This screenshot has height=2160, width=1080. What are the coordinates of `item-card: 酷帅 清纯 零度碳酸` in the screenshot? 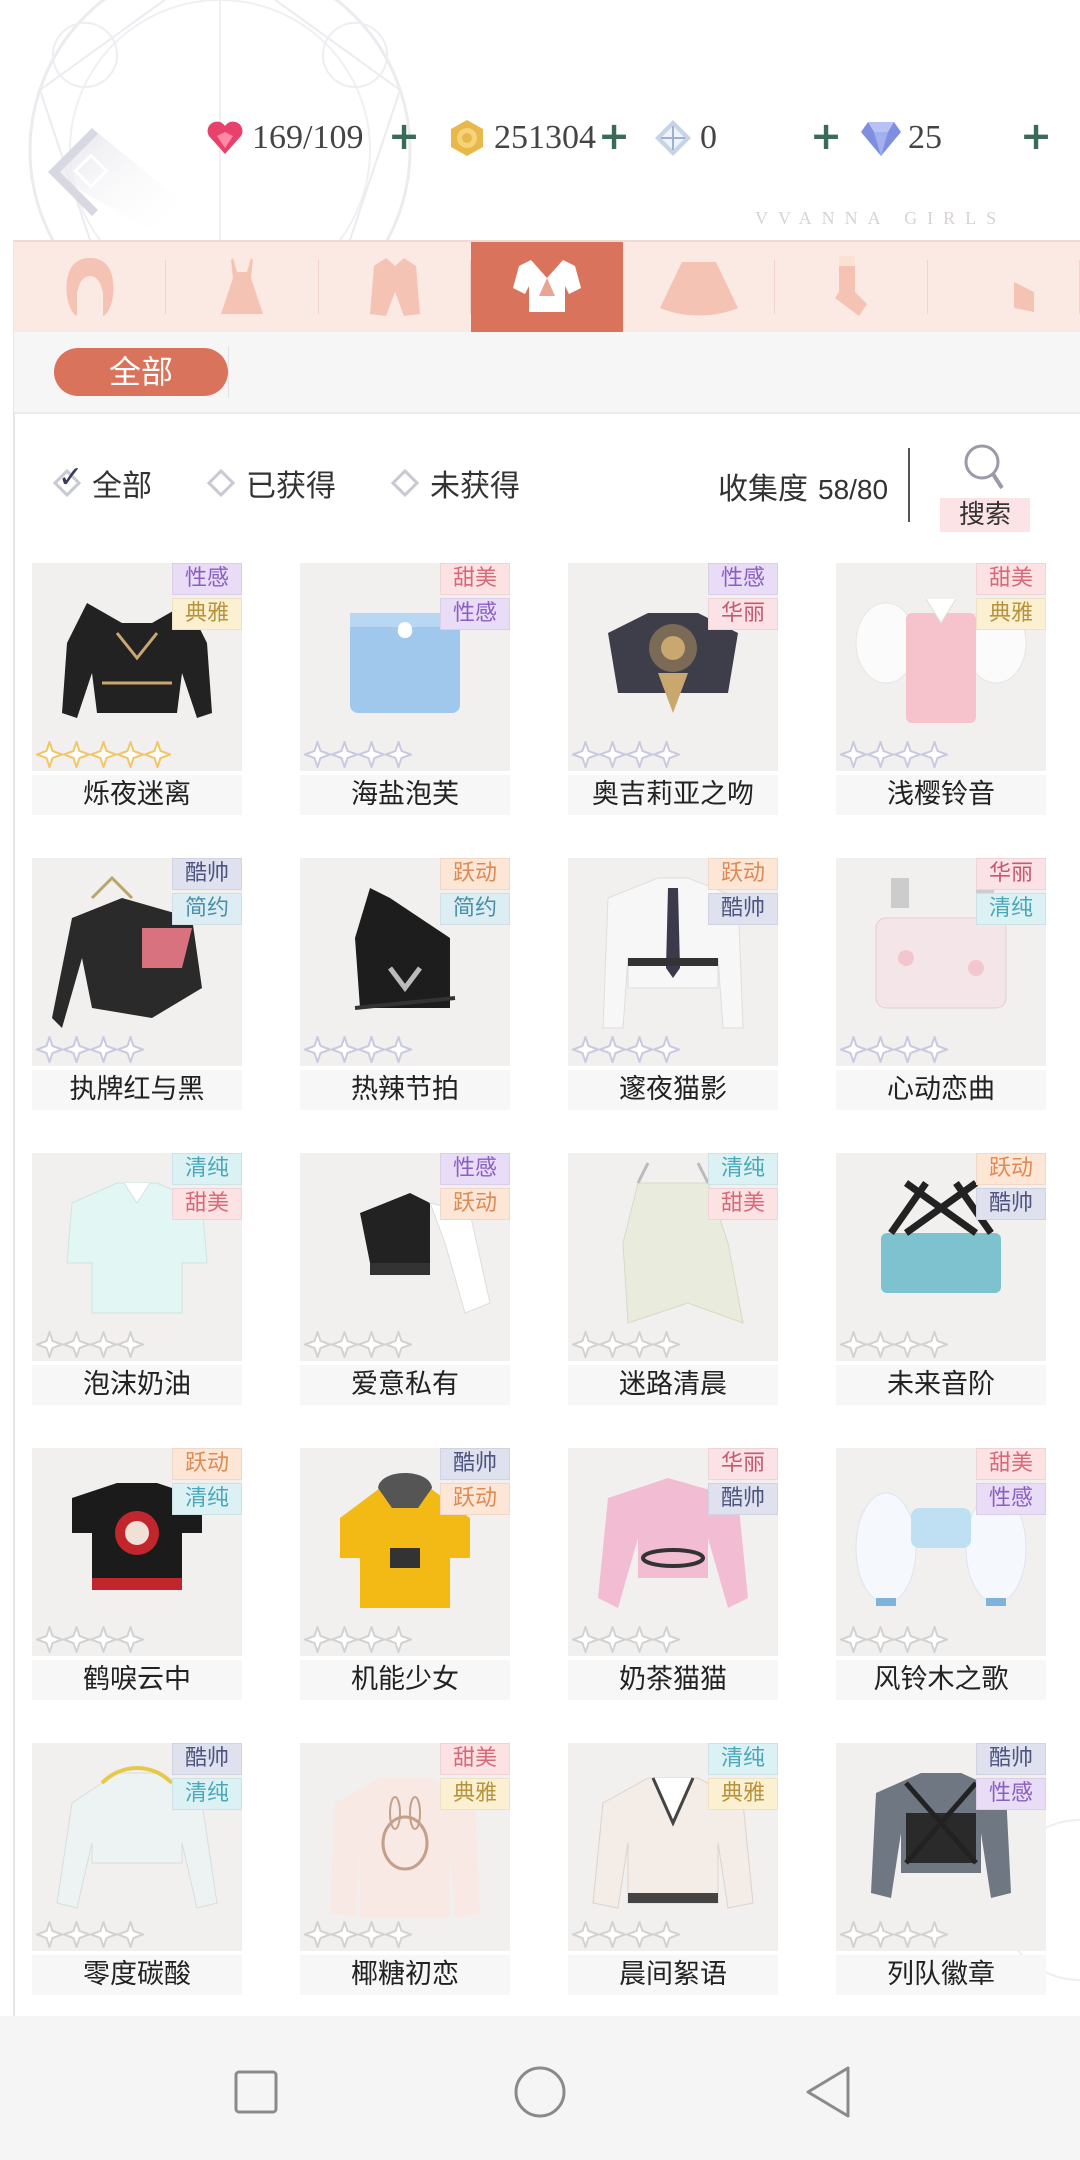 It's located at (137, 1869).